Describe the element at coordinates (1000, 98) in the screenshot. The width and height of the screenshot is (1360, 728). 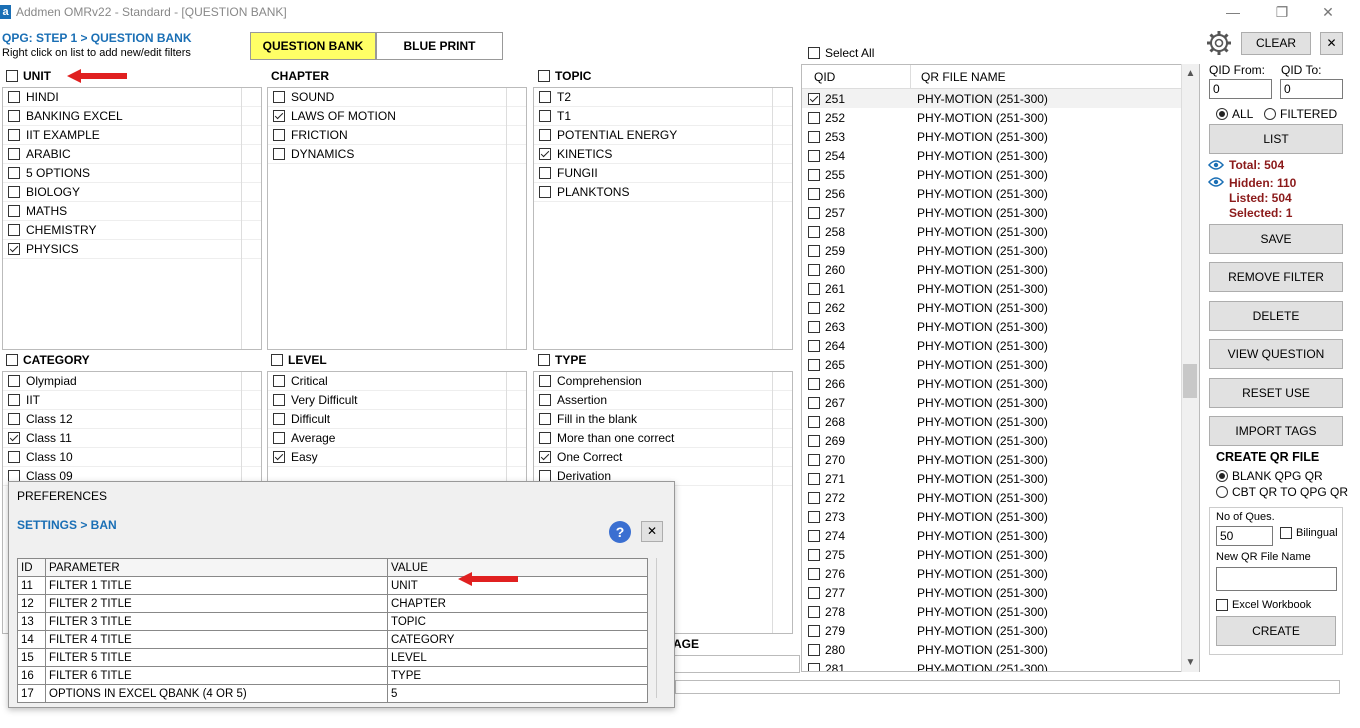
I see `question-row: 251 PHY-MOTION (251-300)` at that location.